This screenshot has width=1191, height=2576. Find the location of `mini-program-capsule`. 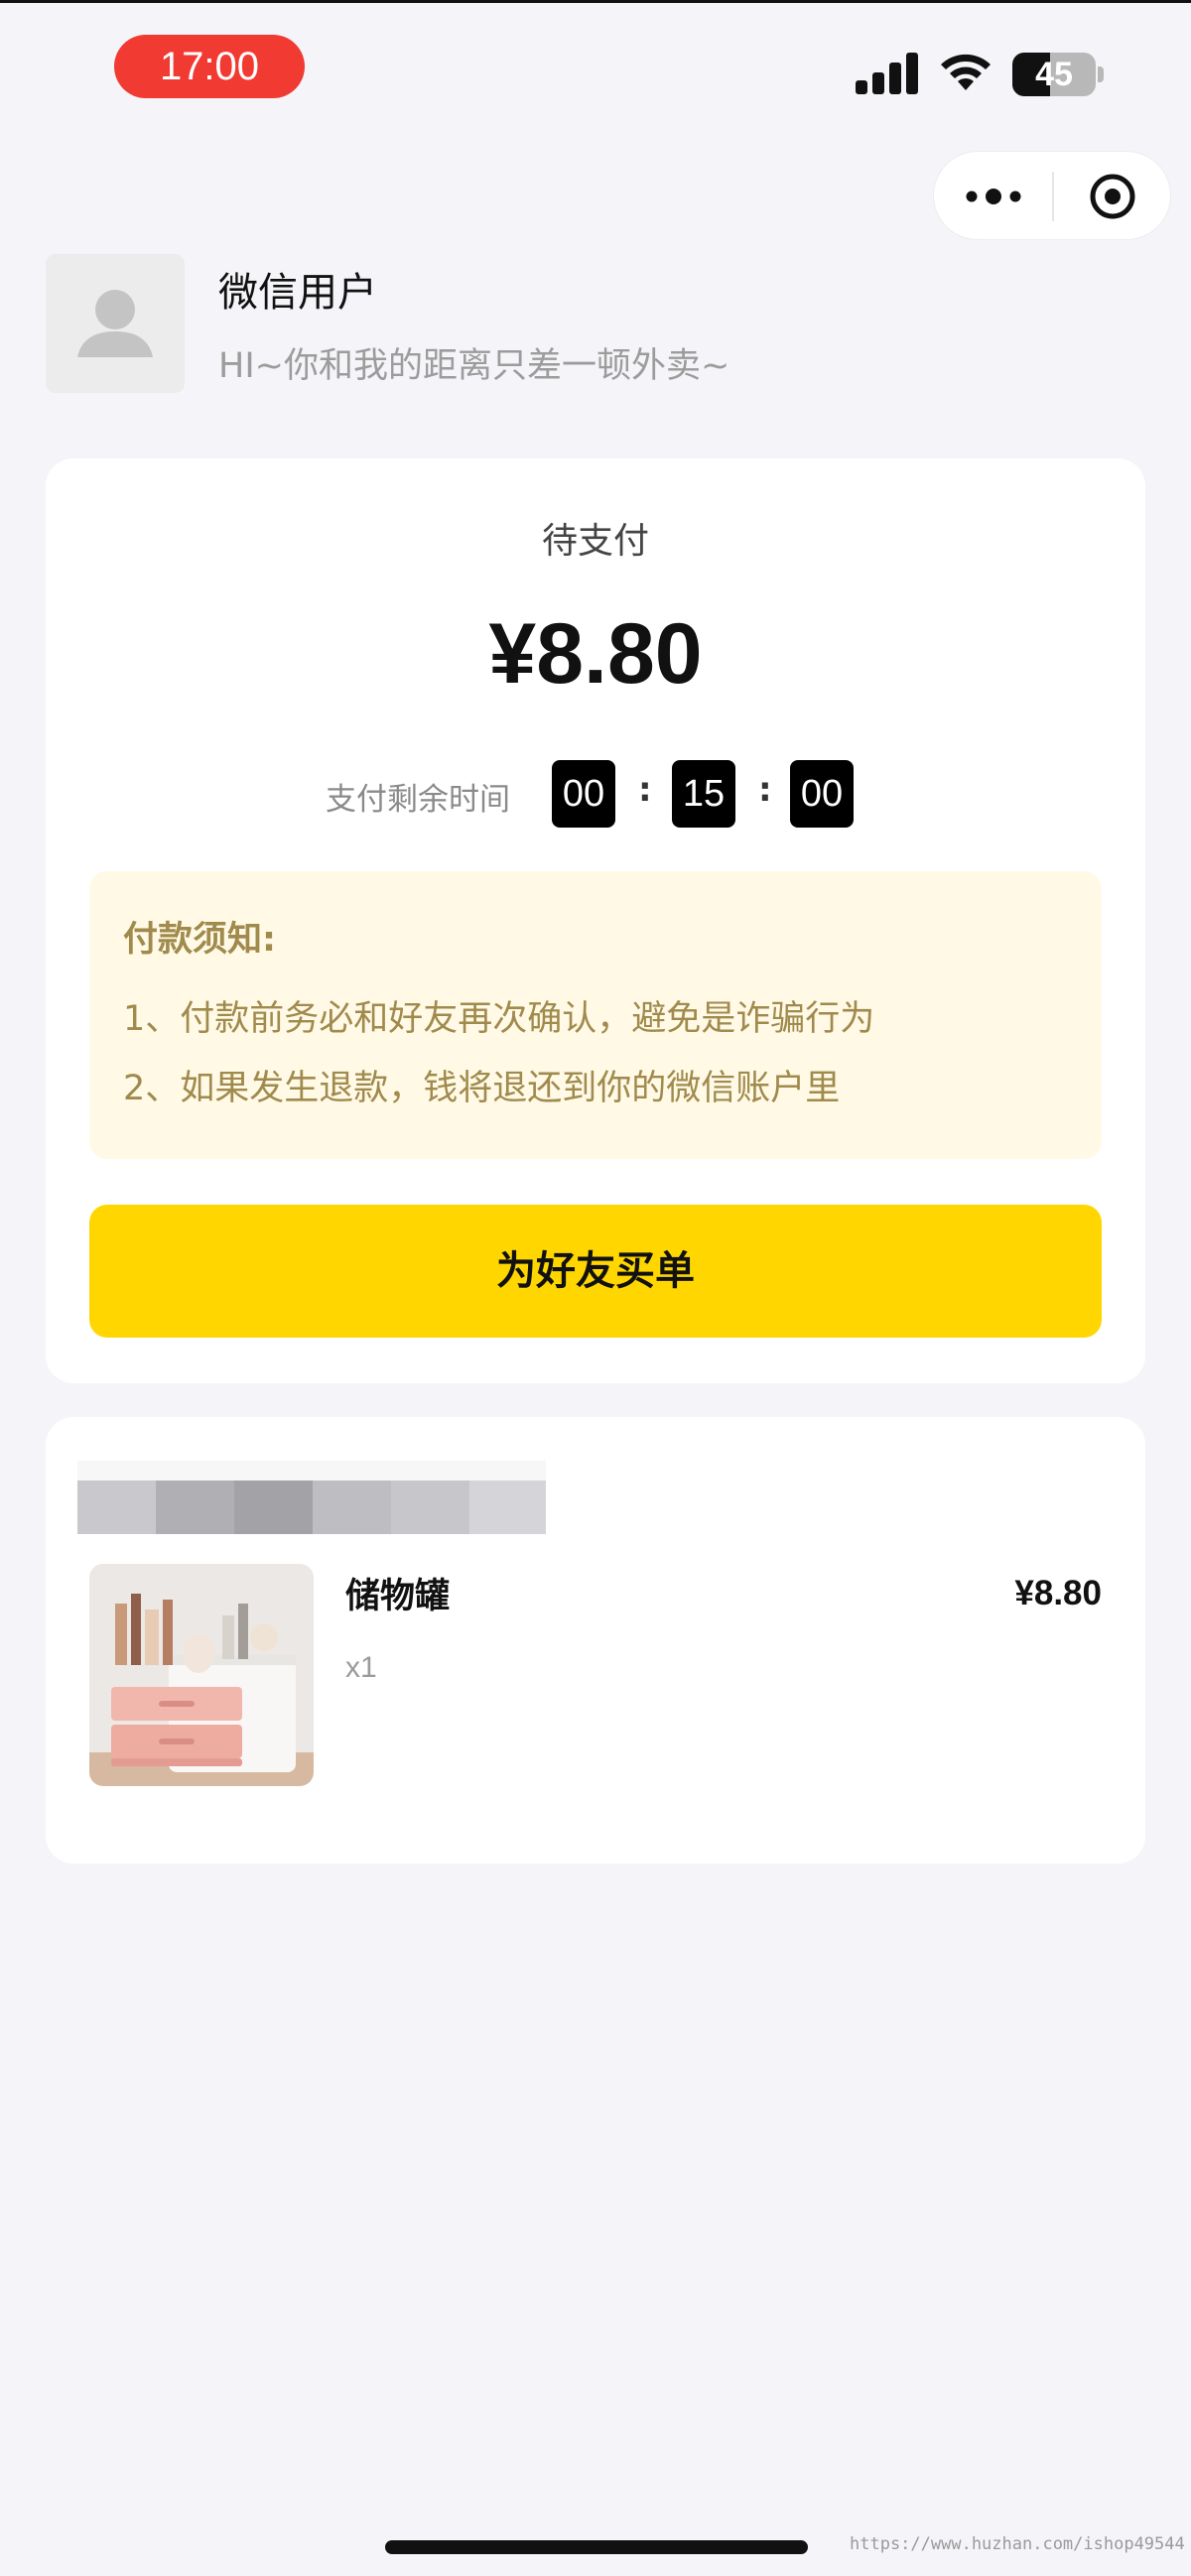

mini-program-capsule is located at coordinates (1052, 196).